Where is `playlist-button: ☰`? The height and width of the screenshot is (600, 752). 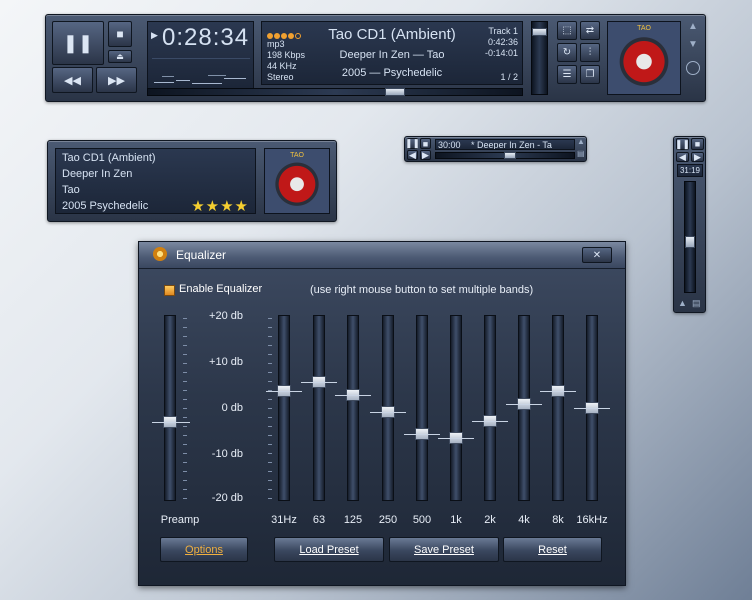
playlist-button: ☰ is located at coordinates (567, 74).